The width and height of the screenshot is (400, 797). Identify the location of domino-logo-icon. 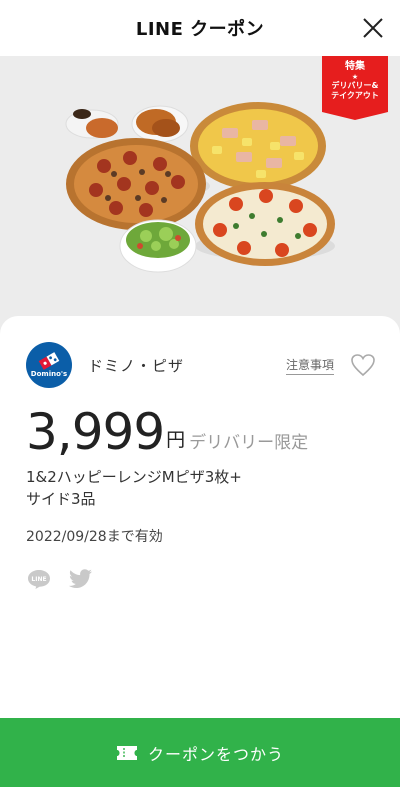
(49, 361).